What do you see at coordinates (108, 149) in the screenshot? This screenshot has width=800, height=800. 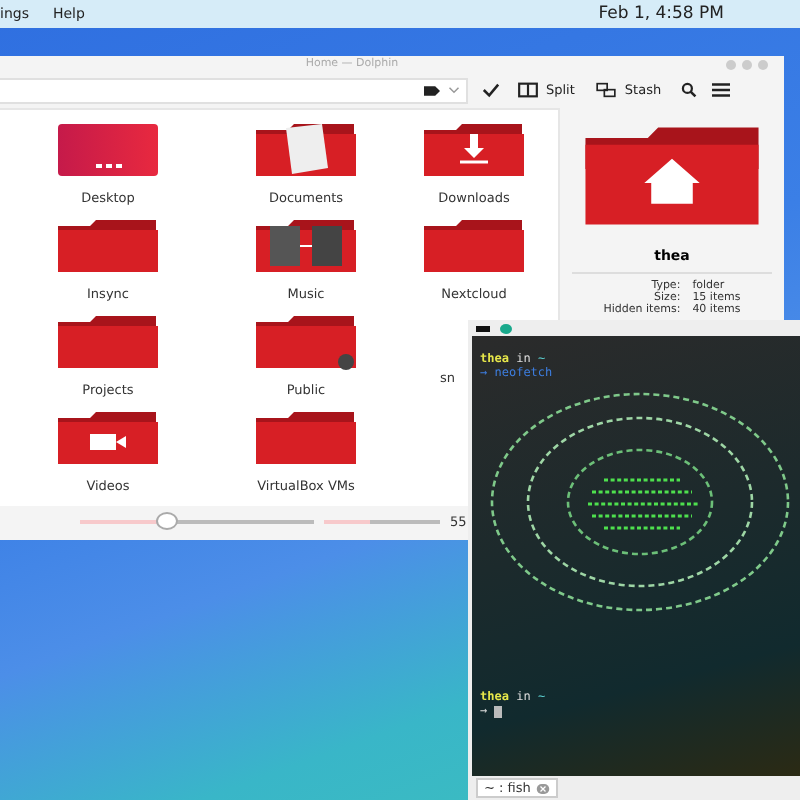 I see `desktop-folder-icon` at bounding box center [108, 149].